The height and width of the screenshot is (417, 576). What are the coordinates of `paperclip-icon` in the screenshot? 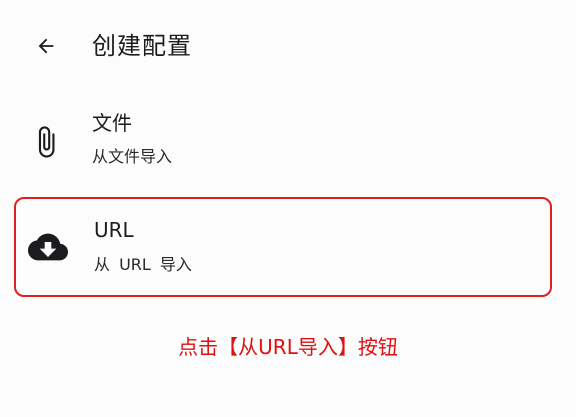 It's located at (46, 142).